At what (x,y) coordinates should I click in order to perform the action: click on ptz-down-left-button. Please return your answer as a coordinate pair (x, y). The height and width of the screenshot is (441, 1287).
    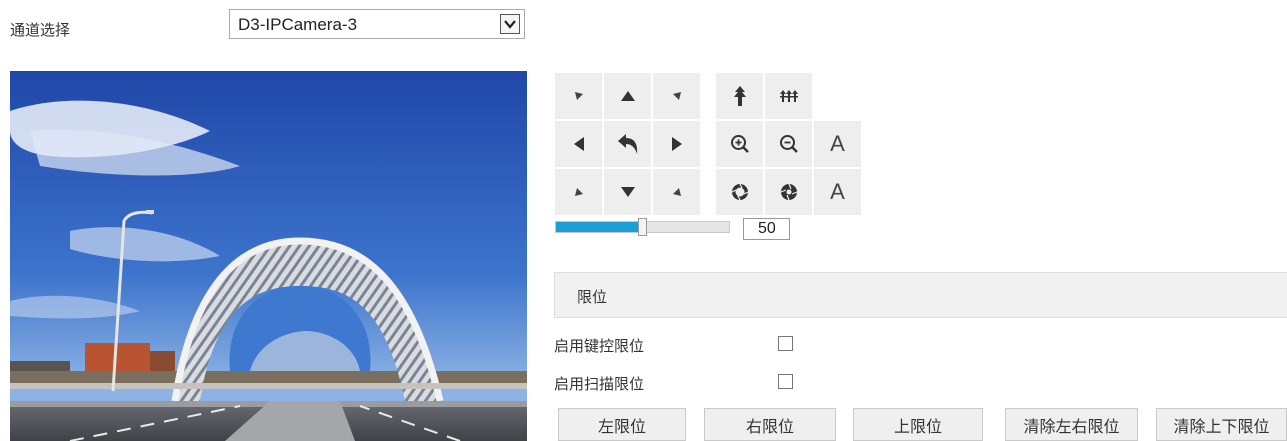
    Looking at the image, I should click on (578, 192).